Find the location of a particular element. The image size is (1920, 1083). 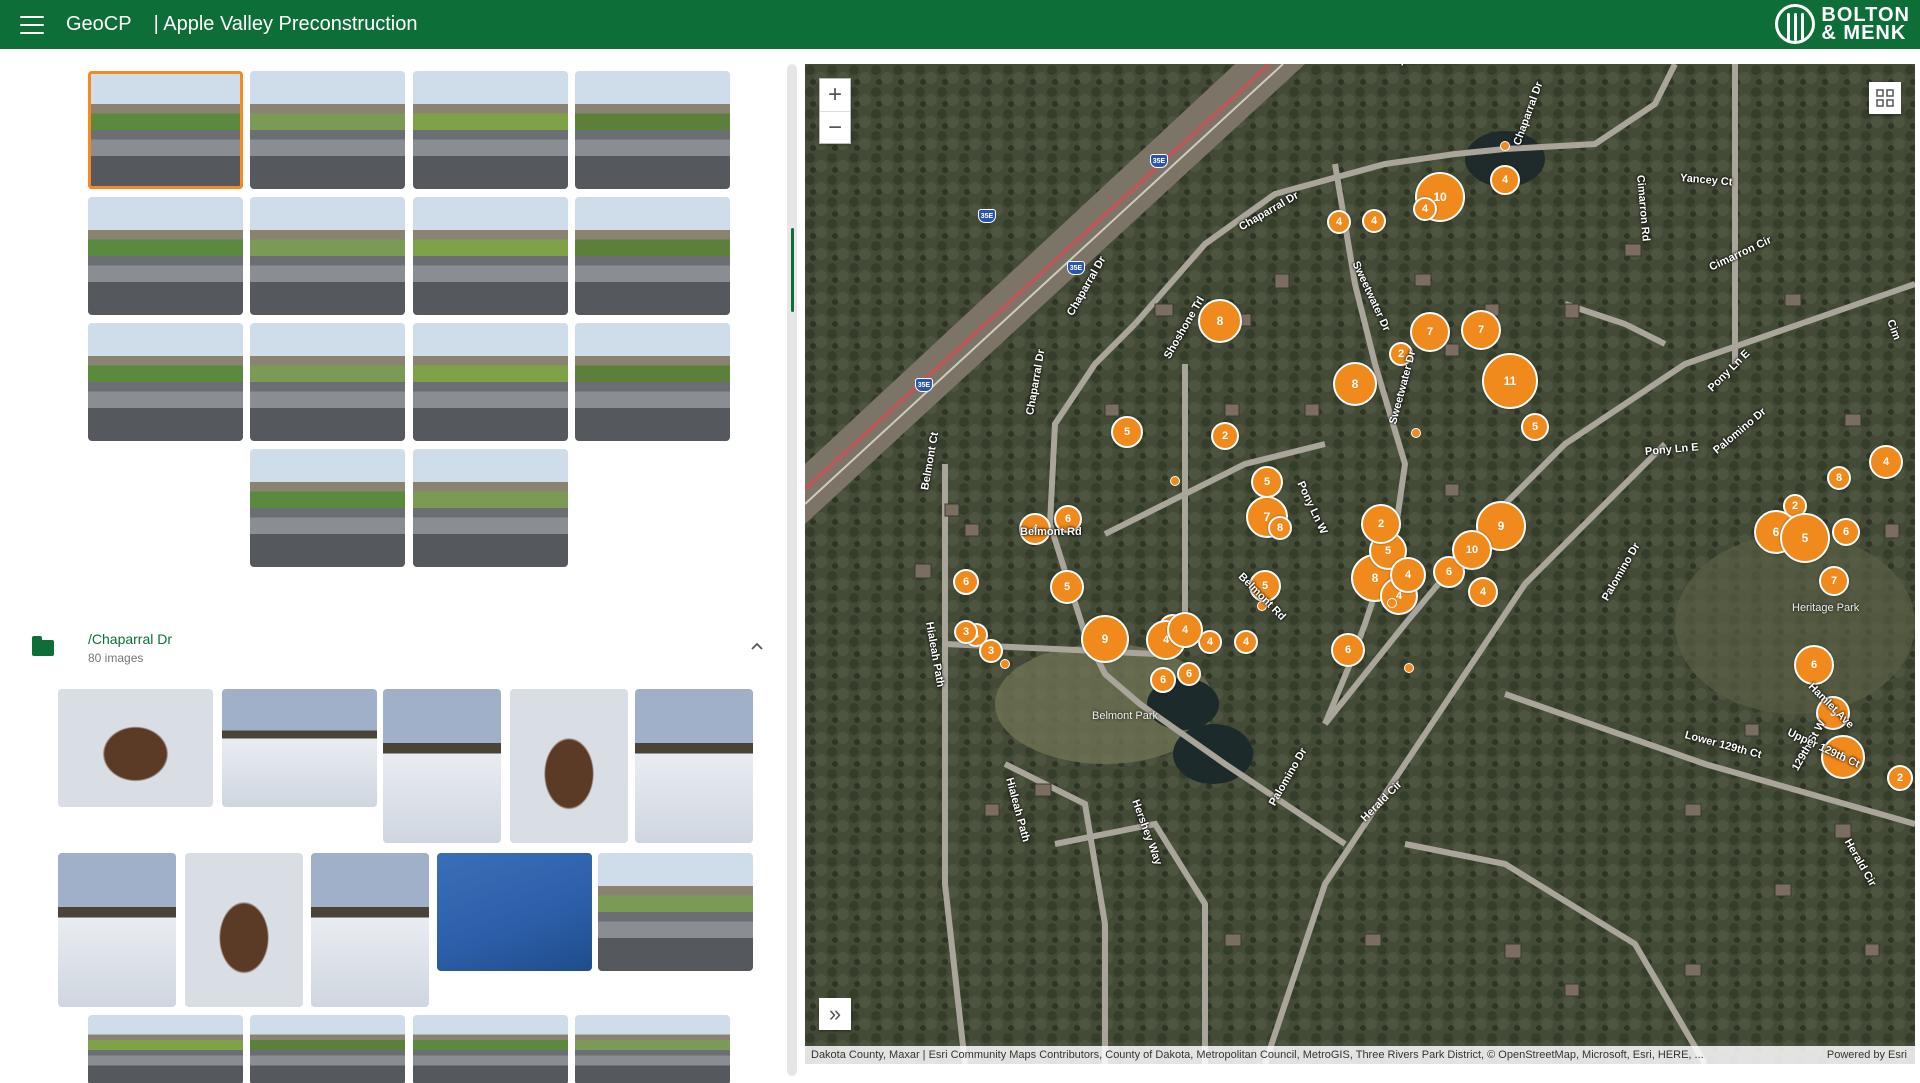

brand-logo: BOLTON & MENK is located at coordinates (1842, 24).